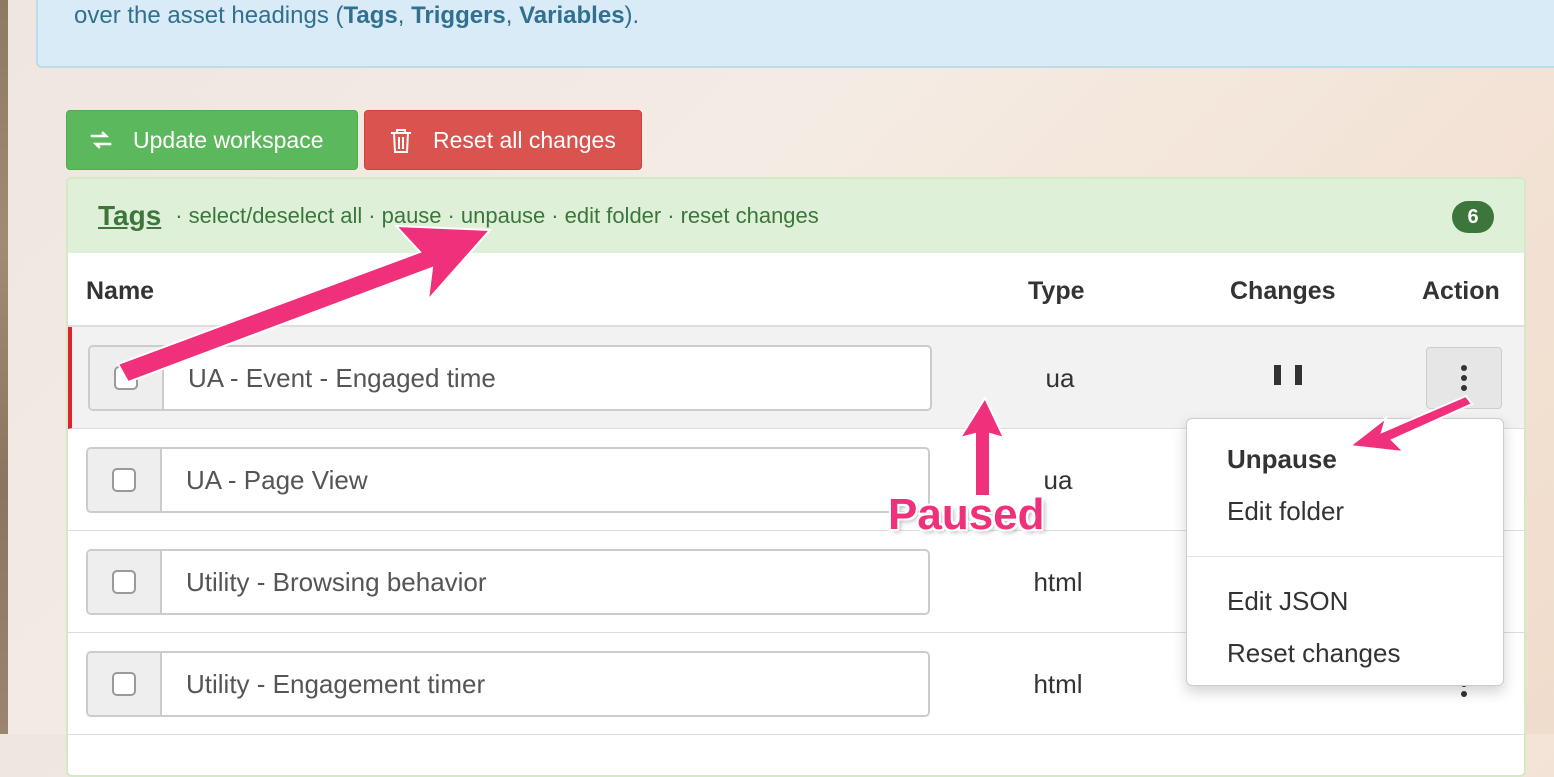 This screenshot has height=777, width=1554. What do you see at coordinates (228, 139) in the screenshot?
I see `update-workspace-label: Update workspace` at bounding box center [228, 139].